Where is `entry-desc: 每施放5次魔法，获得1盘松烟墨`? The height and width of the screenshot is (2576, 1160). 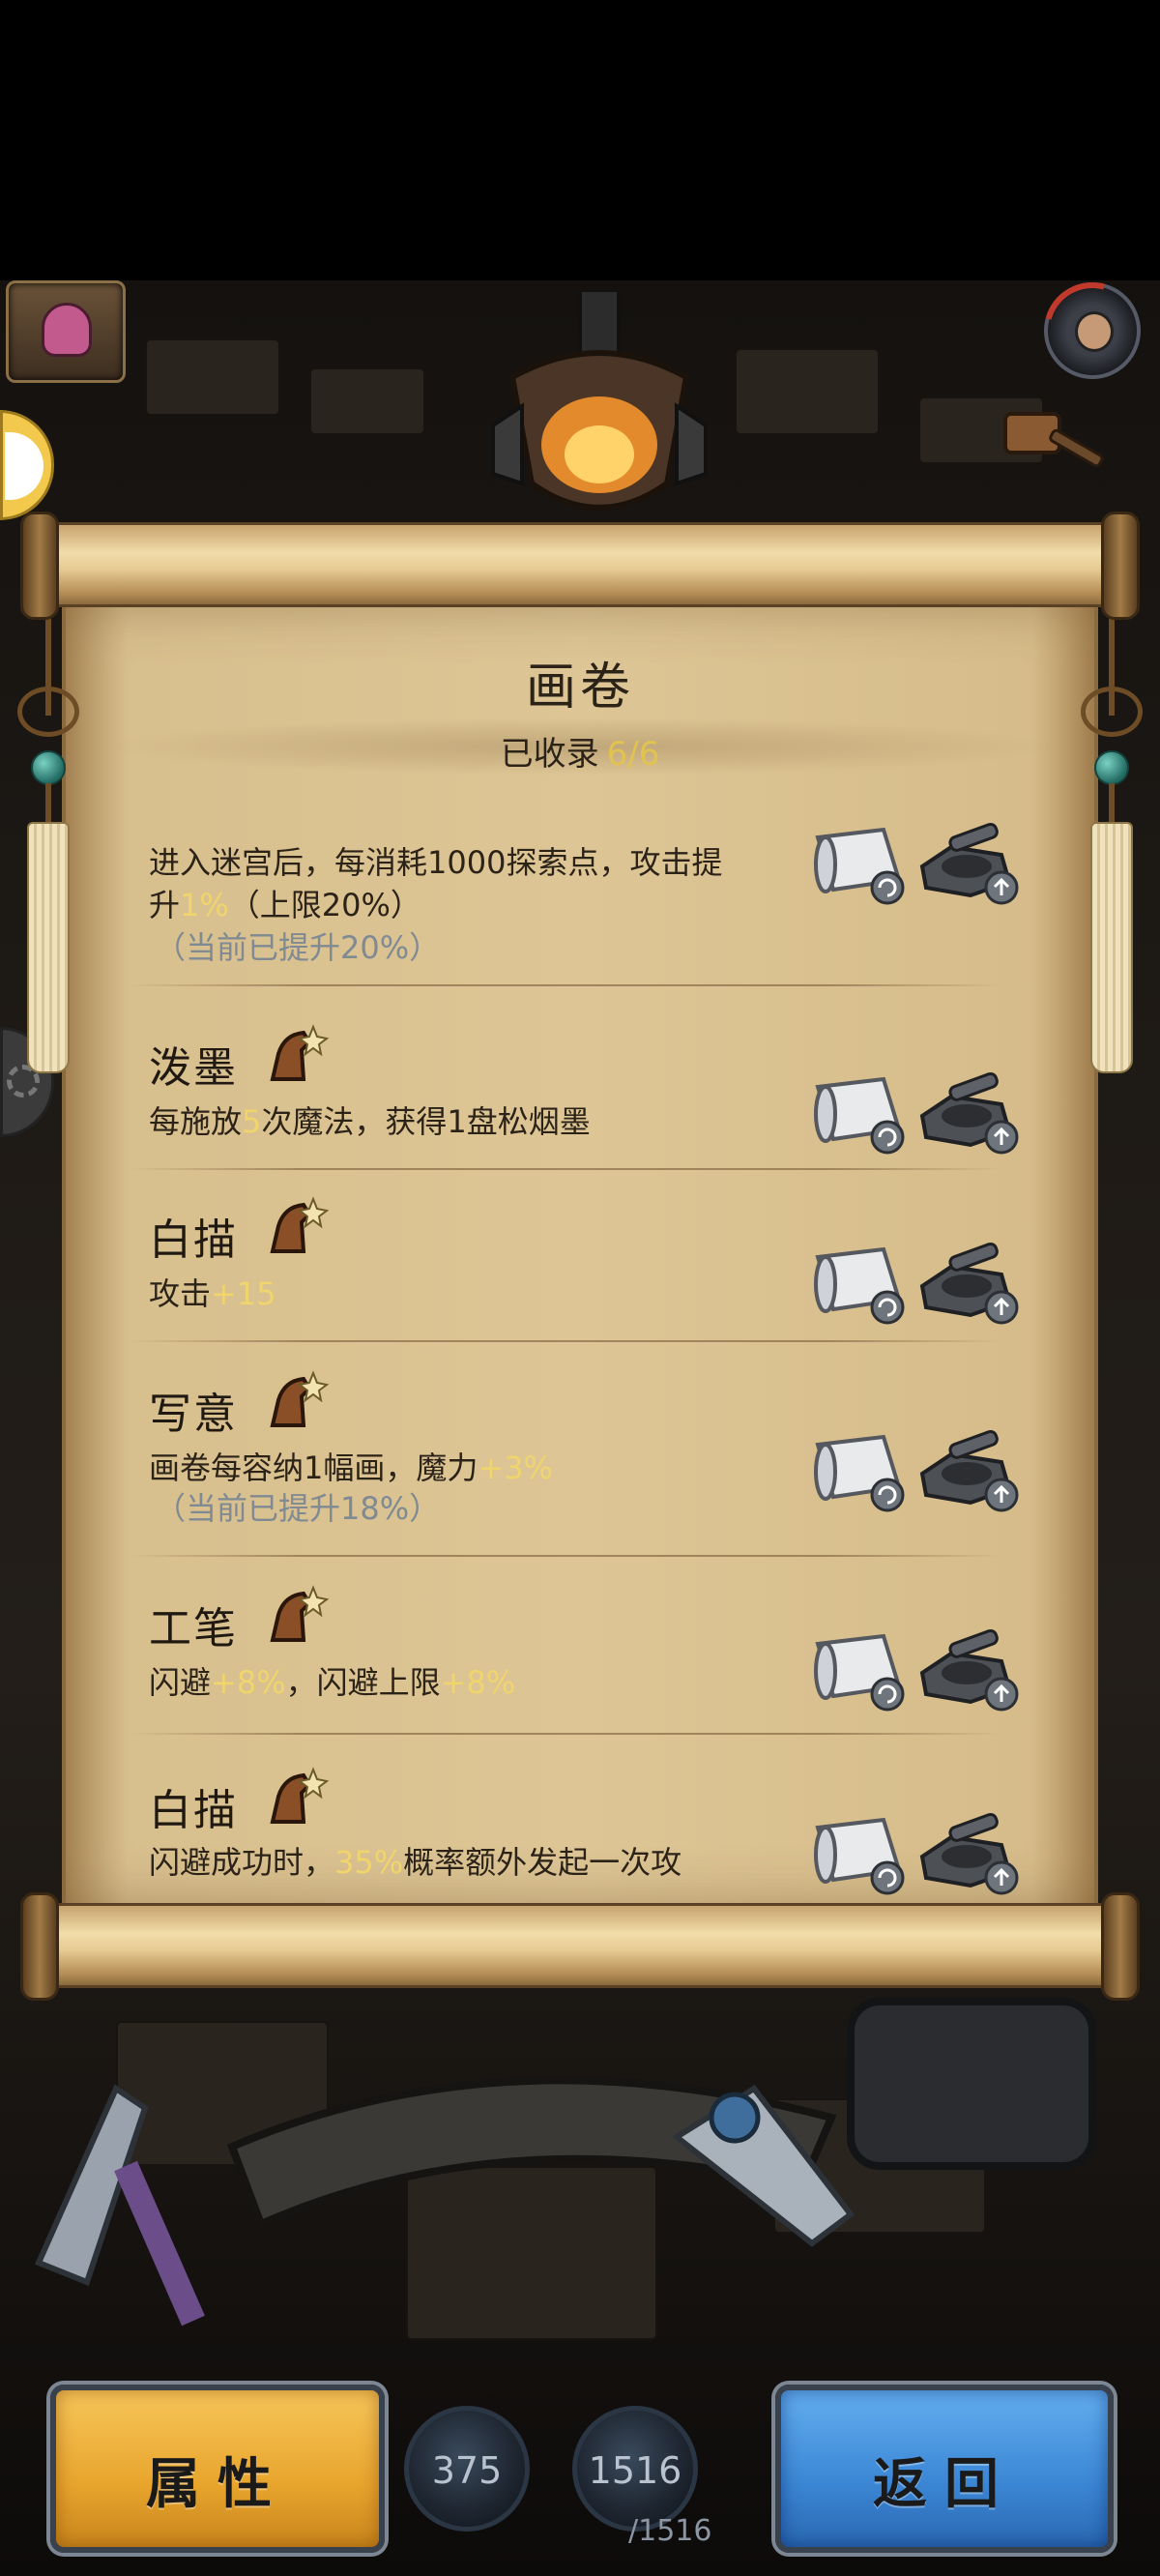 entry-desc: 每施放5次魔法，获得1盘松烟墨 is located at coordinates (370, 1121).